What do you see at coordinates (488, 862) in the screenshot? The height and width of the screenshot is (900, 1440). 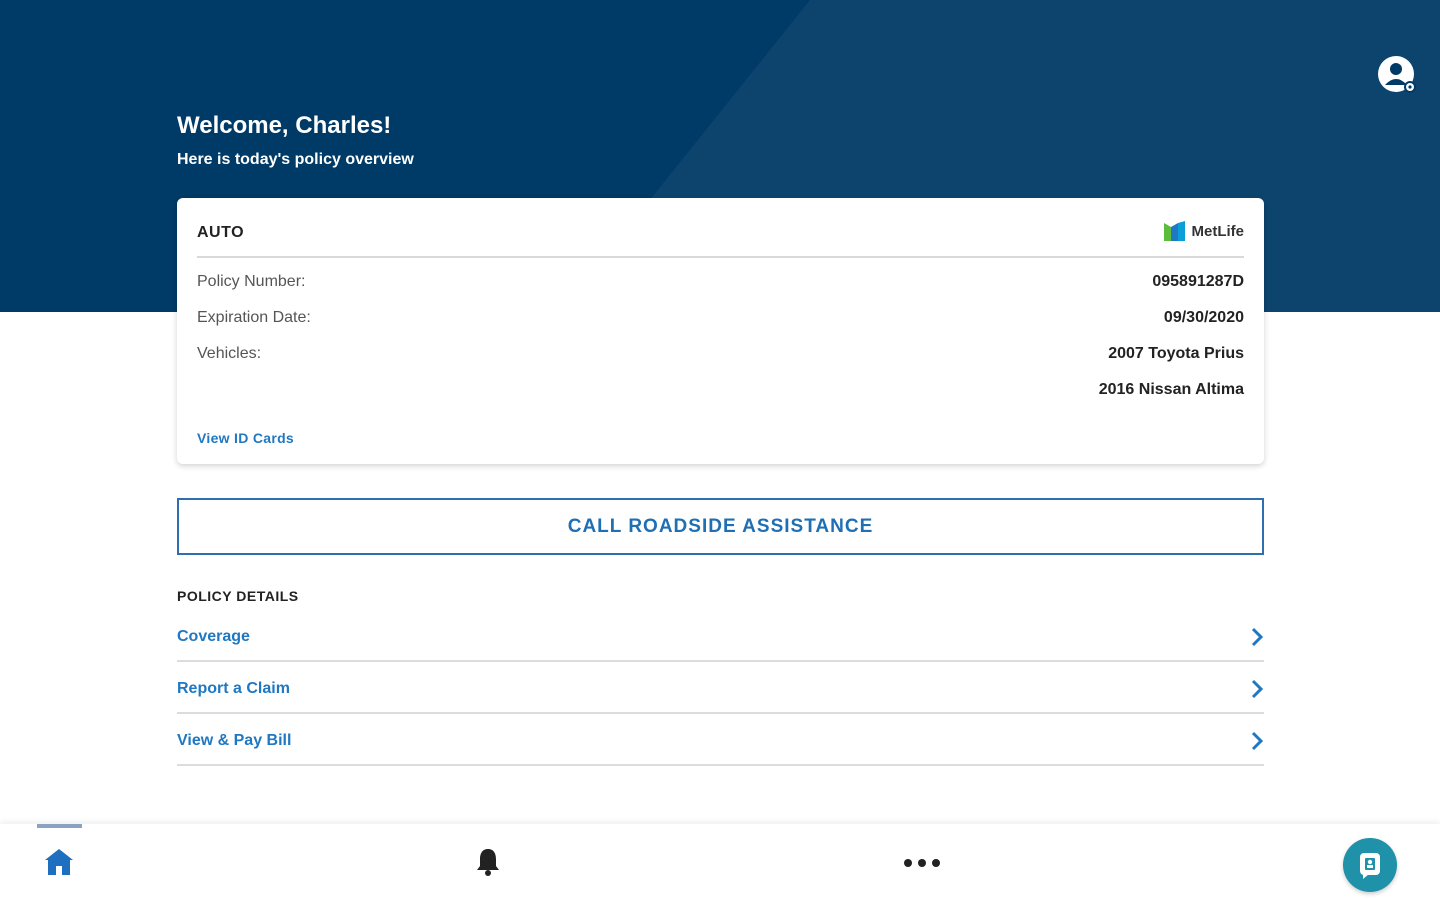 I see `bell-icon` at bounding box center [488, 862].